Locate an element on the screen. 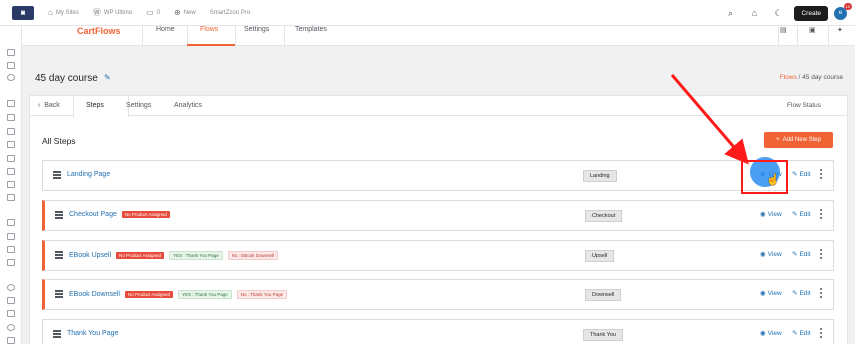 The width and height of the screenshot is (855, 344). comment-icon: ▭ is located at coordinates (150, 12).